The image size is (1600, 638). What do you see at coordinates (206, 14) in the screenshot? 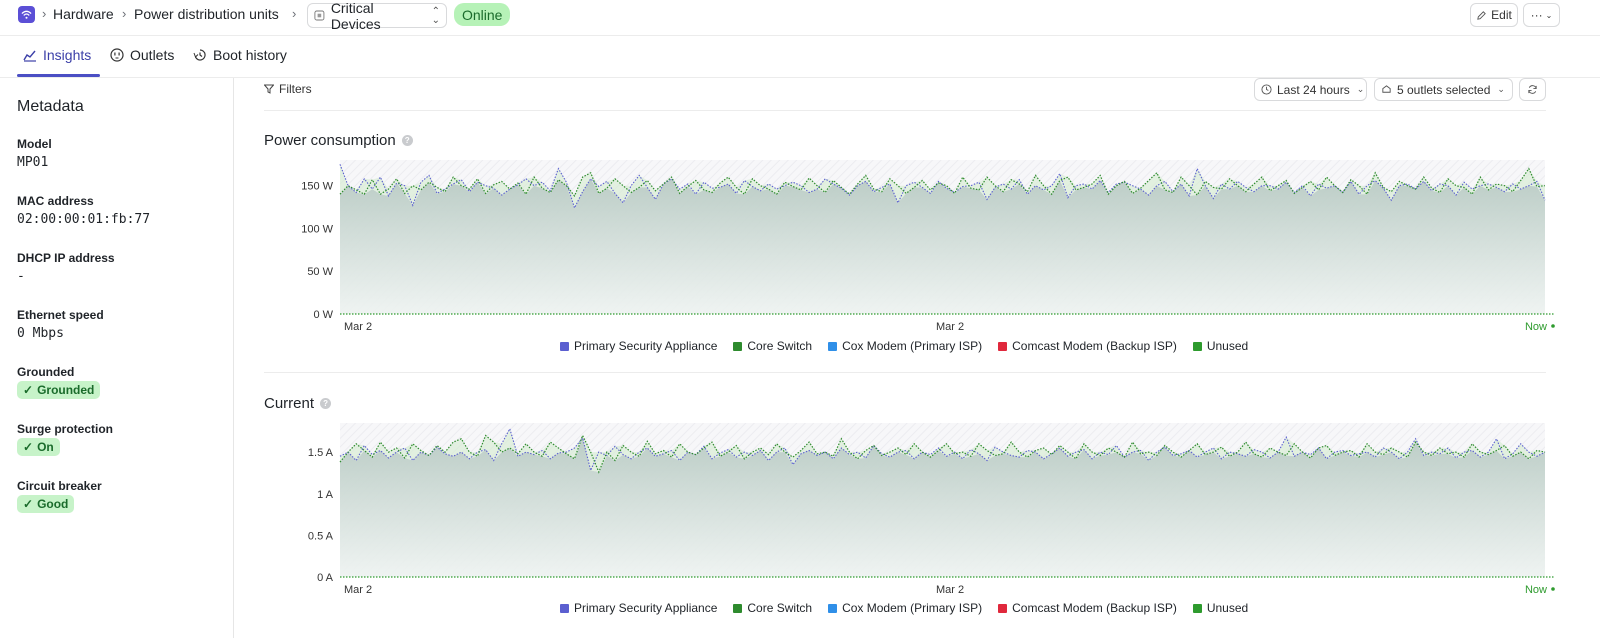
I see `breadcrumb-pdu: Power distribution units` at bounding box center [206, 14].